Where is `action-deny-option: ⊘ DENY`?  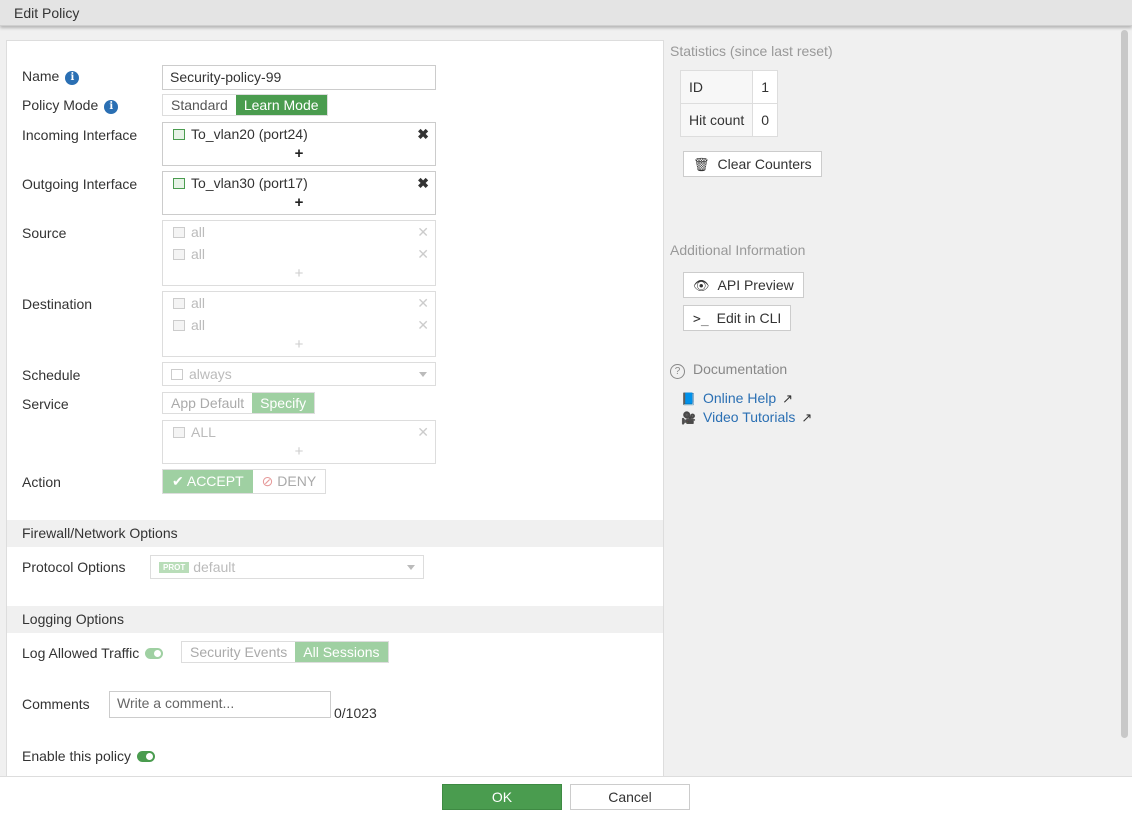 action-deny-option: ⊘ DENY is located at coordinates (289, 481).